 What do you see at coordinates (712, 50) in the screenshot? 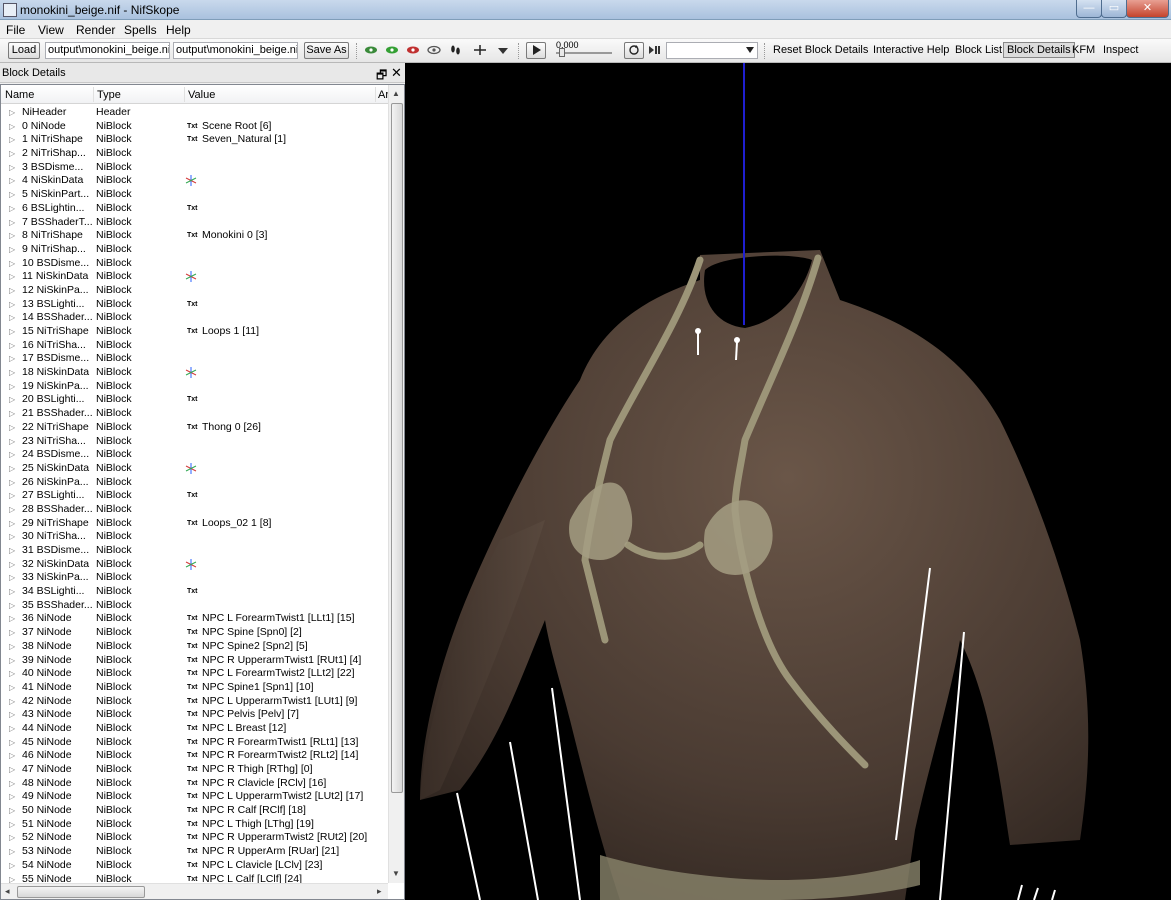
I see `animation-select` at bounding box center [712, 50].